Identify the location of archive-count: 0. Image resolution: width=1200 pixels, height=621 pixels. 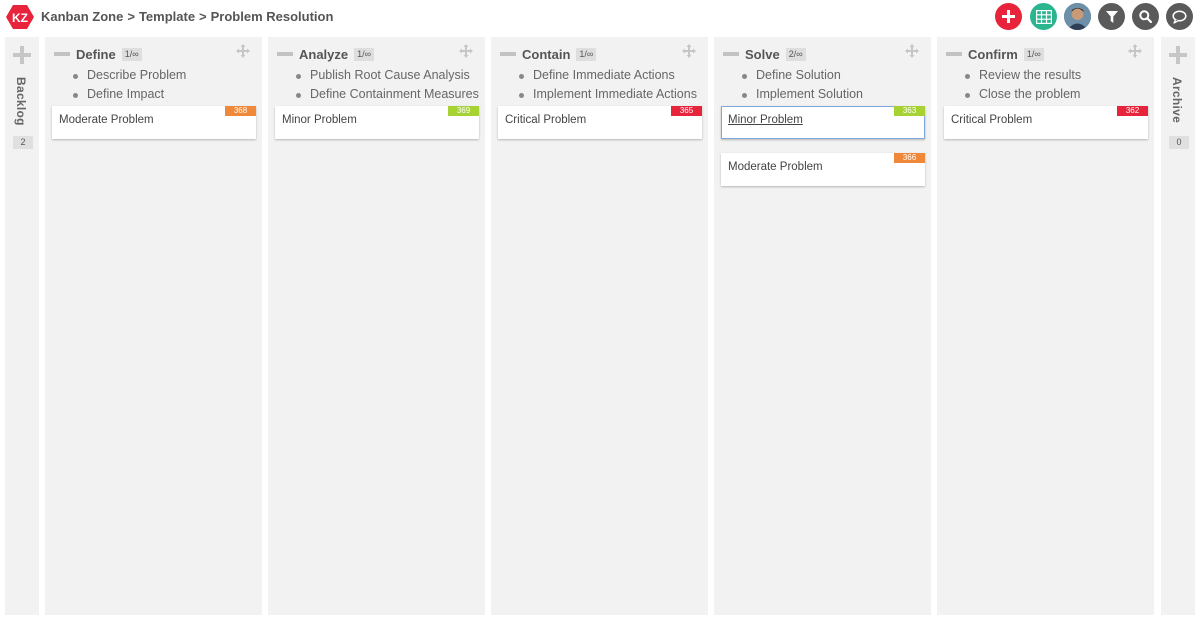
(1179, 142).